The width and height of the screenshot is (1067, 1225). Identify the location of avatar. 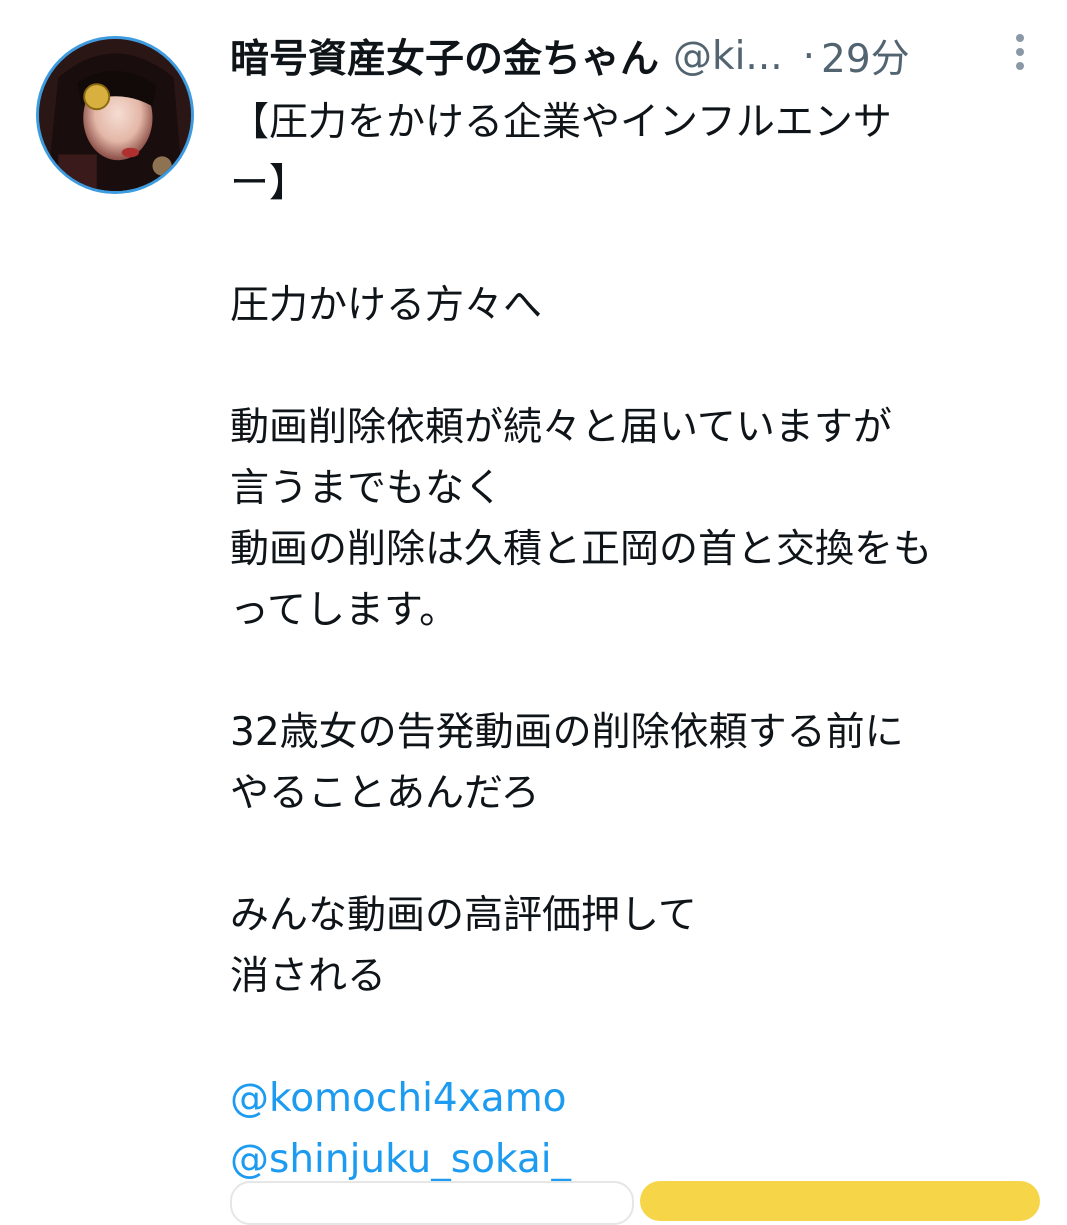
(115, 115).